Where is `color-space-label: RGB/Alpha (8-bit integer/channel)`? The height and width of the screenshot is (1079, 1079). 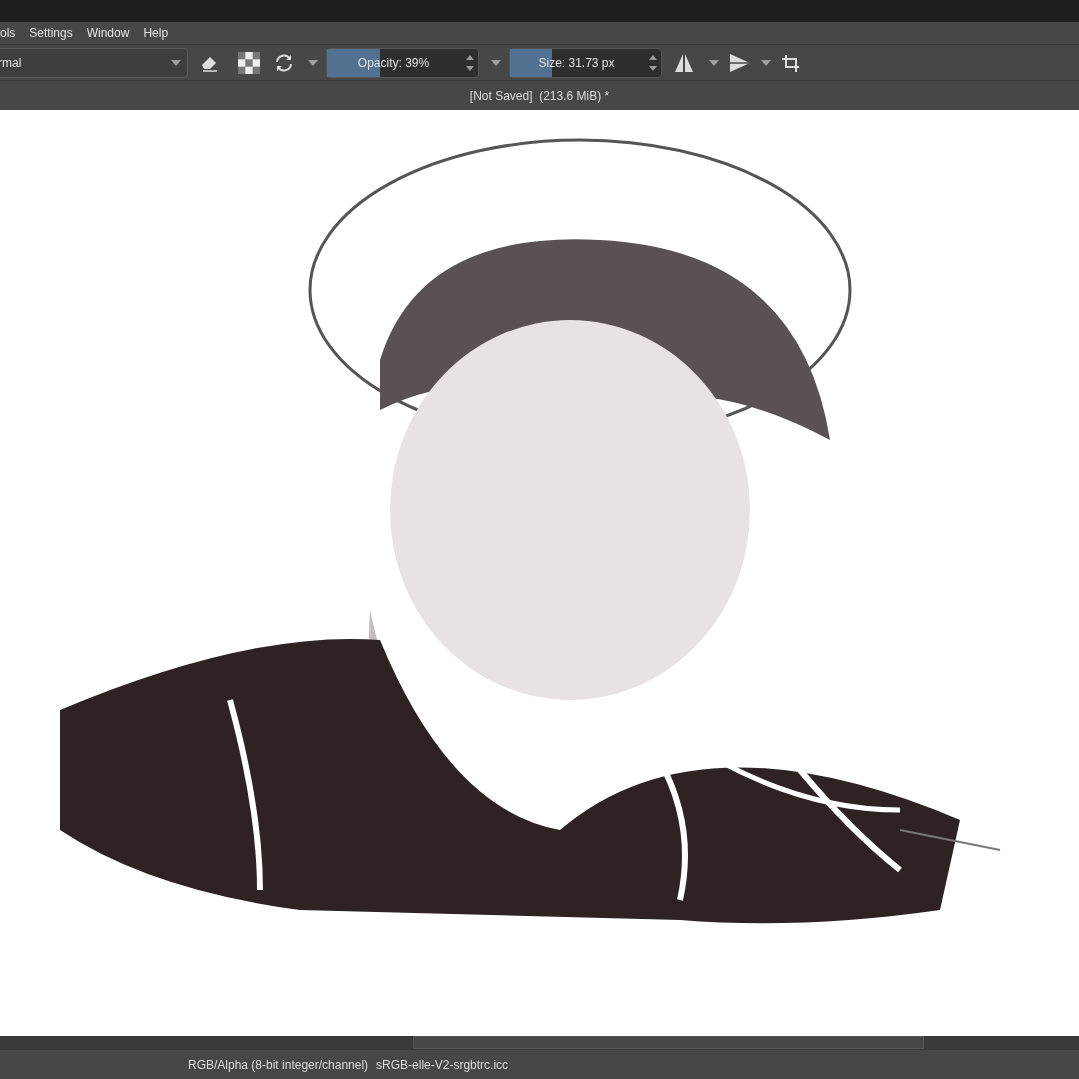 color-space-label: RGB/Alpha (8-bit integer/channel) is located at coordinates (278, 1065).